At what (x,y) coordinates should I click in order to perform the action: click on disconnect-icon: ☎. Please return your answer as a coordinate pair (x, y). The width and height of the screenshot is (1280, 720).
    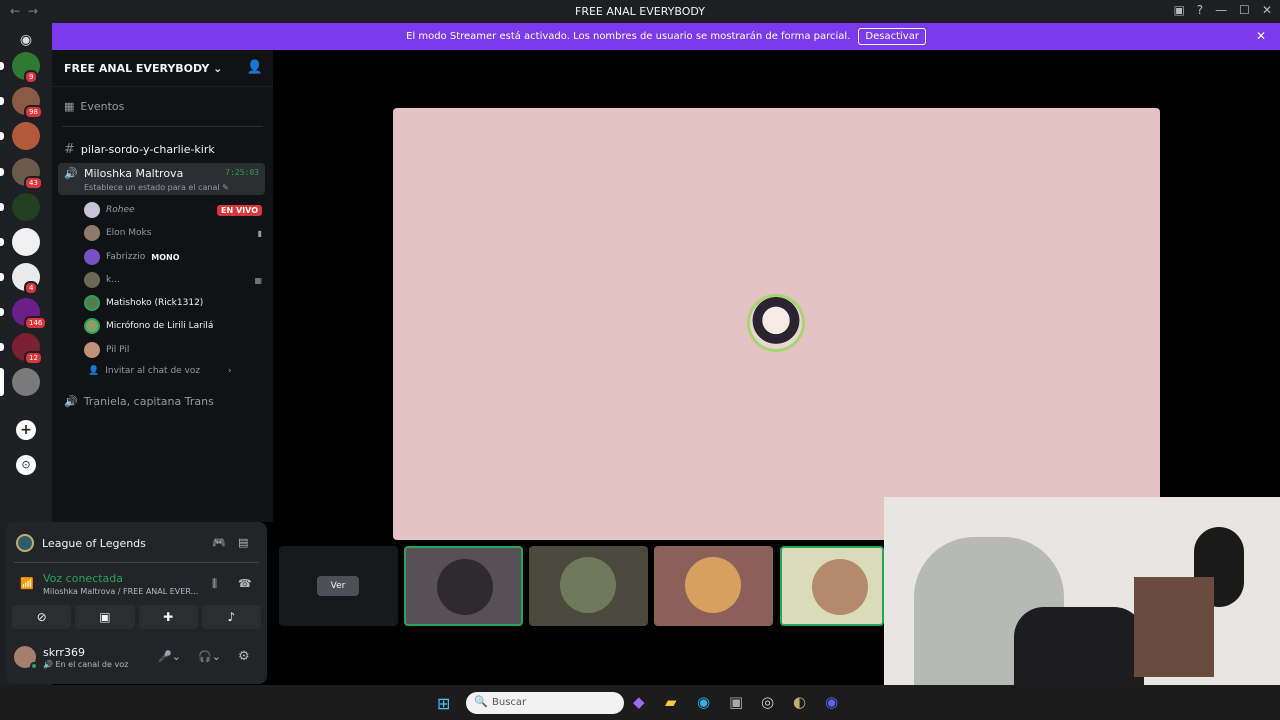
    Looking at the image, I should click on (245, 583).